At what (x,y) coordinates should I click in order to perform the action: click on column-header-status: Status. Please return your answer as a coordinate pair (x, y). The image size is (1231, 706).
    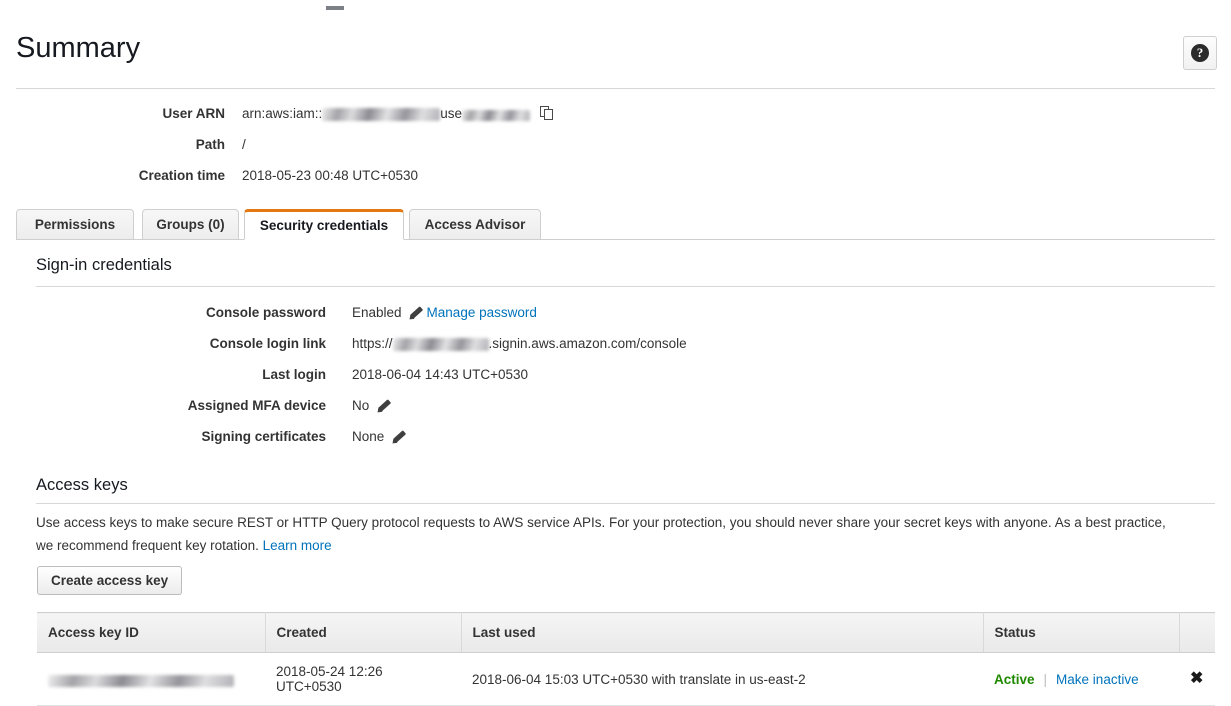
    Looking at the image, I should click on (1081, 632).